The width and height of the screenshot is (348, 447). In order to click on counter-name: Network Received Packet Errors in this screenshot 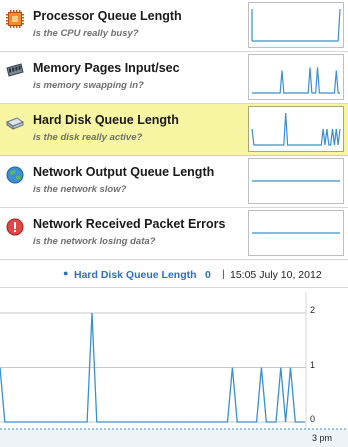, I will do `click(129, 224)`.